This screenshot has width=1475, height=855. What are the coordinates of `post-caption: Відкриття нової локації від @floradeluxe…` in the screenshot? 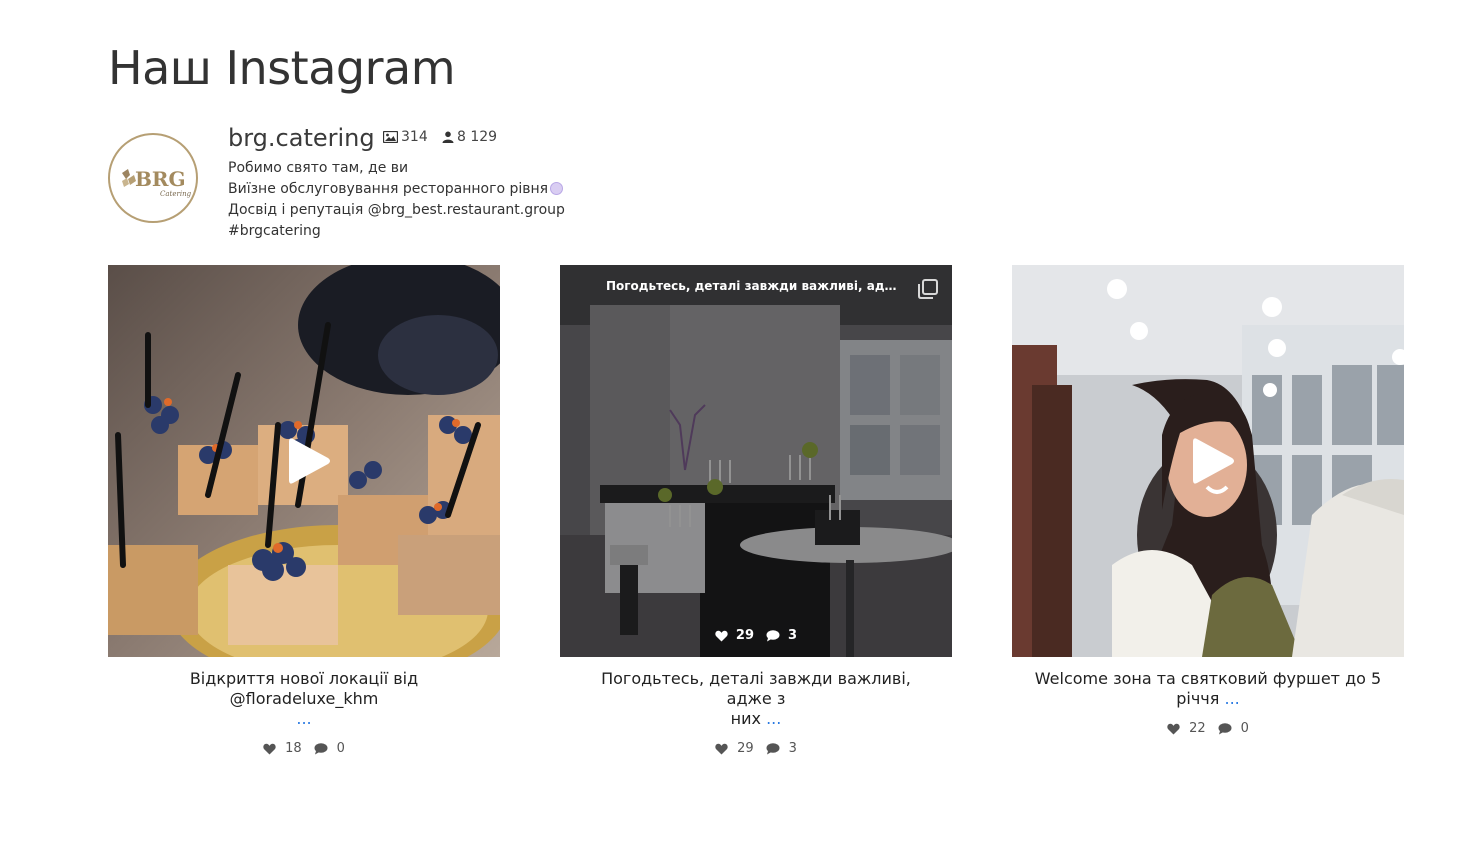 It's located at (304, 699).